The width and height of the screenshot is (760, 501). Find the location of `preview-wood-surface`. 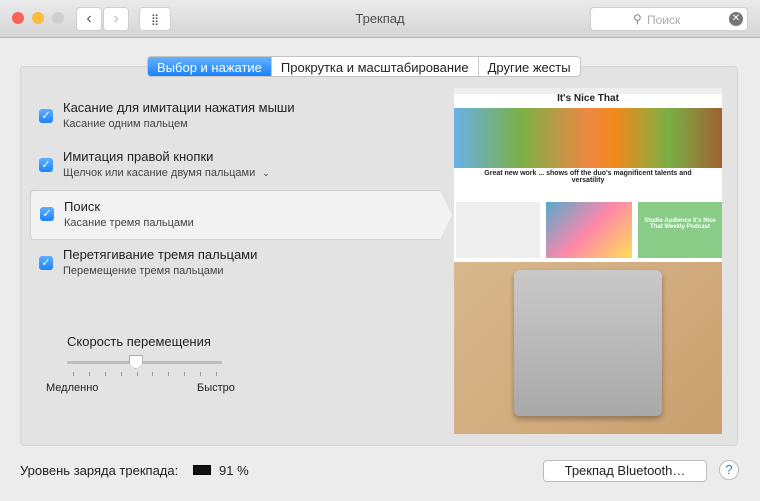

preview-wood-surface is located at coordinates (588, 348).